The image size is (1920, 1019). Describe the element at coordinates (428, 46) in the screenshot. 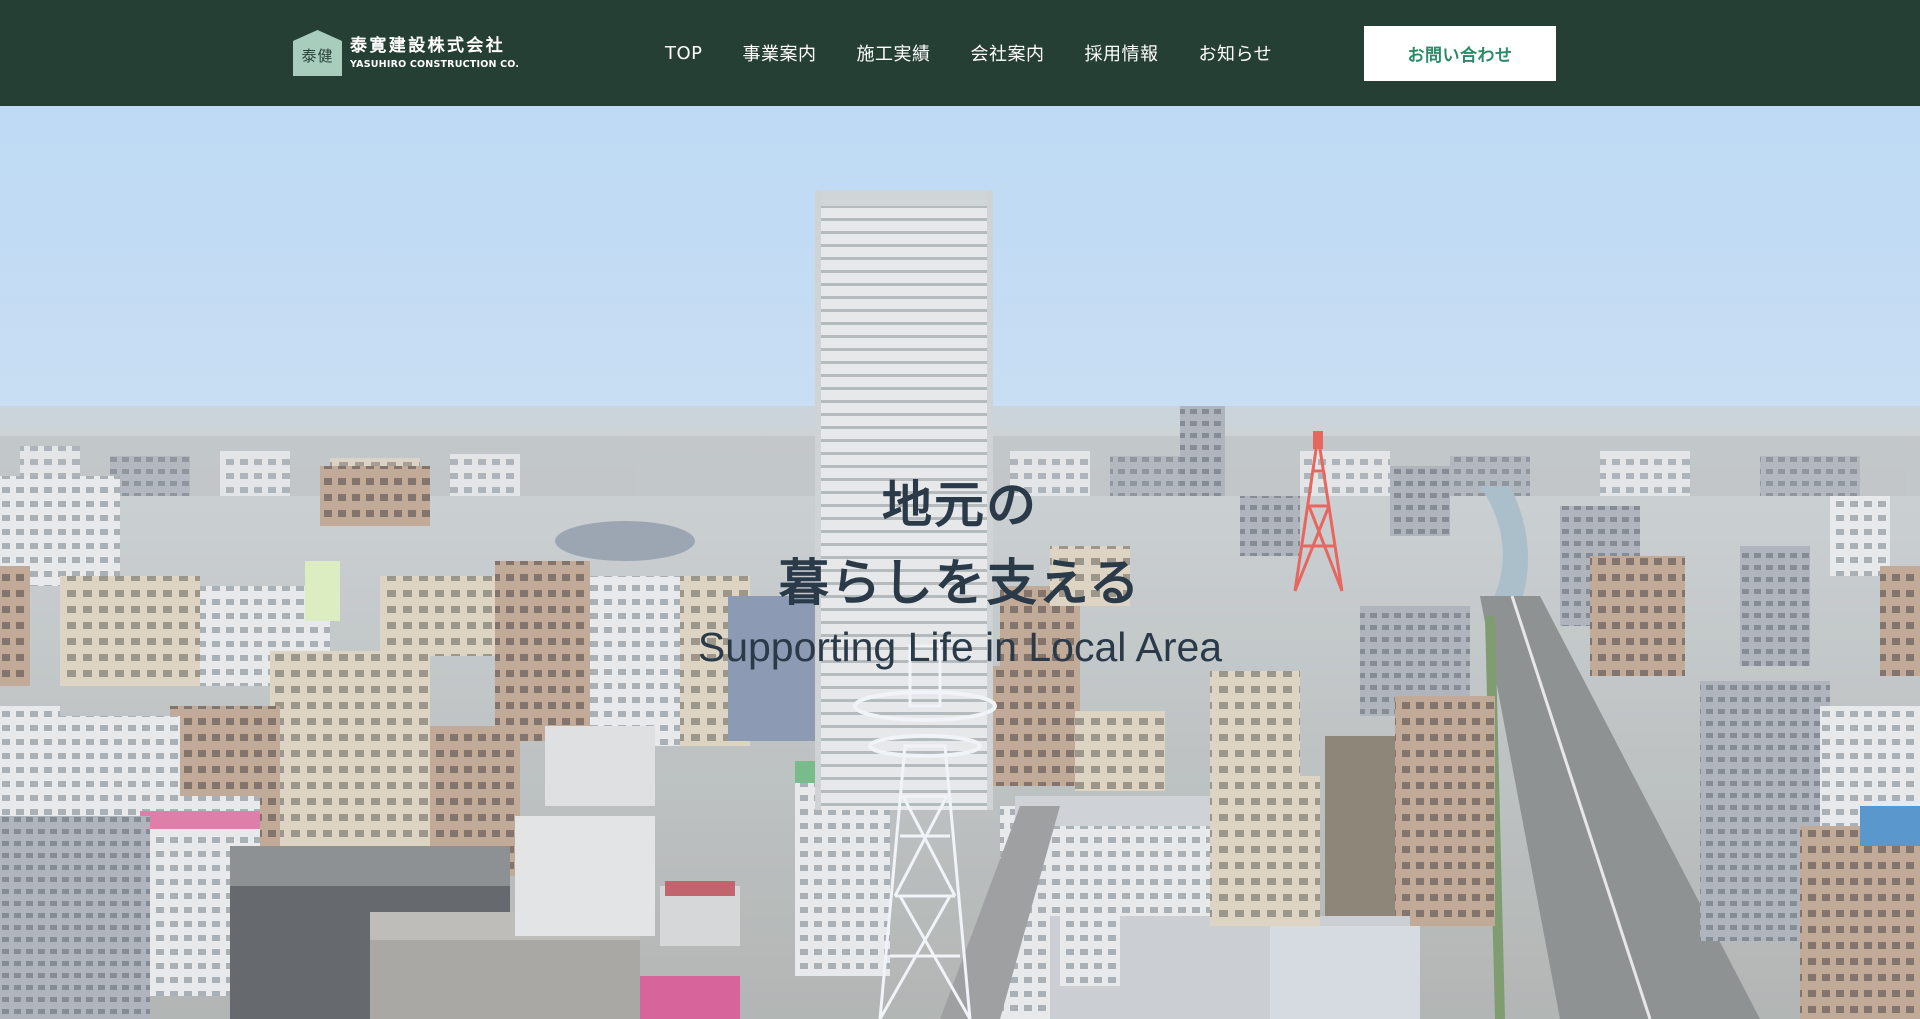

I see `company-name-jp: 泰寛建設株式会社` at that location.